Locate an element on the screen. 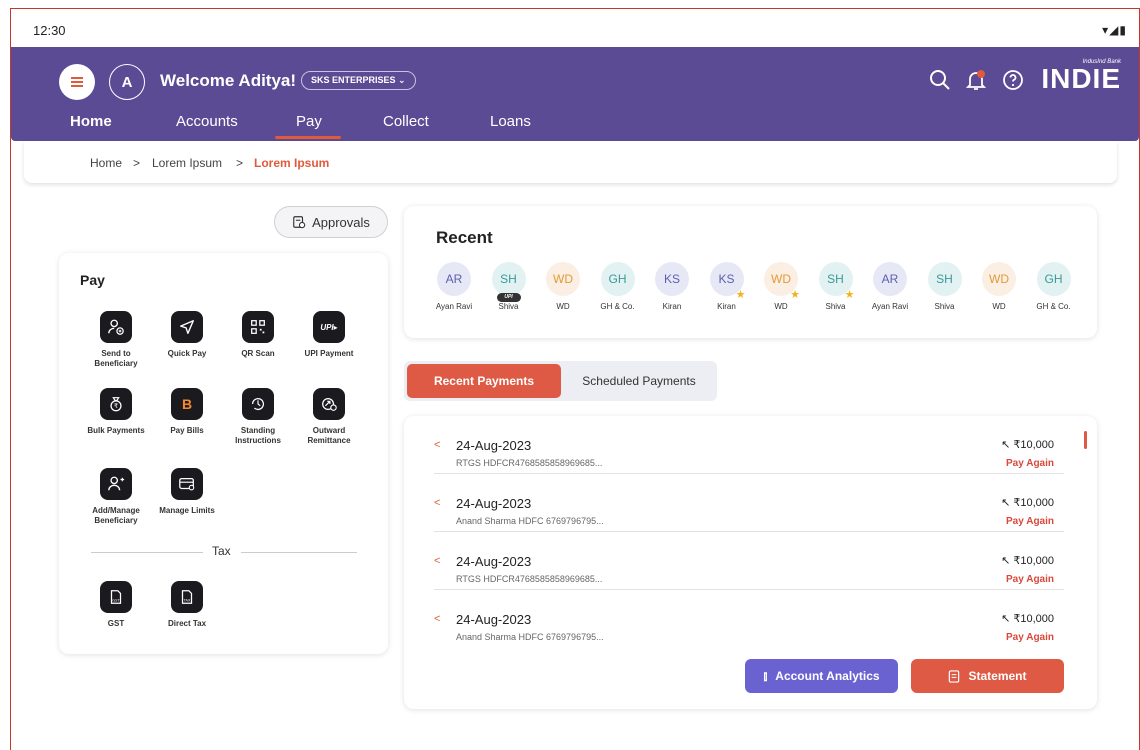 Image resolution: width=1140 pixels, height=750 pixels. contact-name: GH & Co. is located at coordinates (1053, 306).